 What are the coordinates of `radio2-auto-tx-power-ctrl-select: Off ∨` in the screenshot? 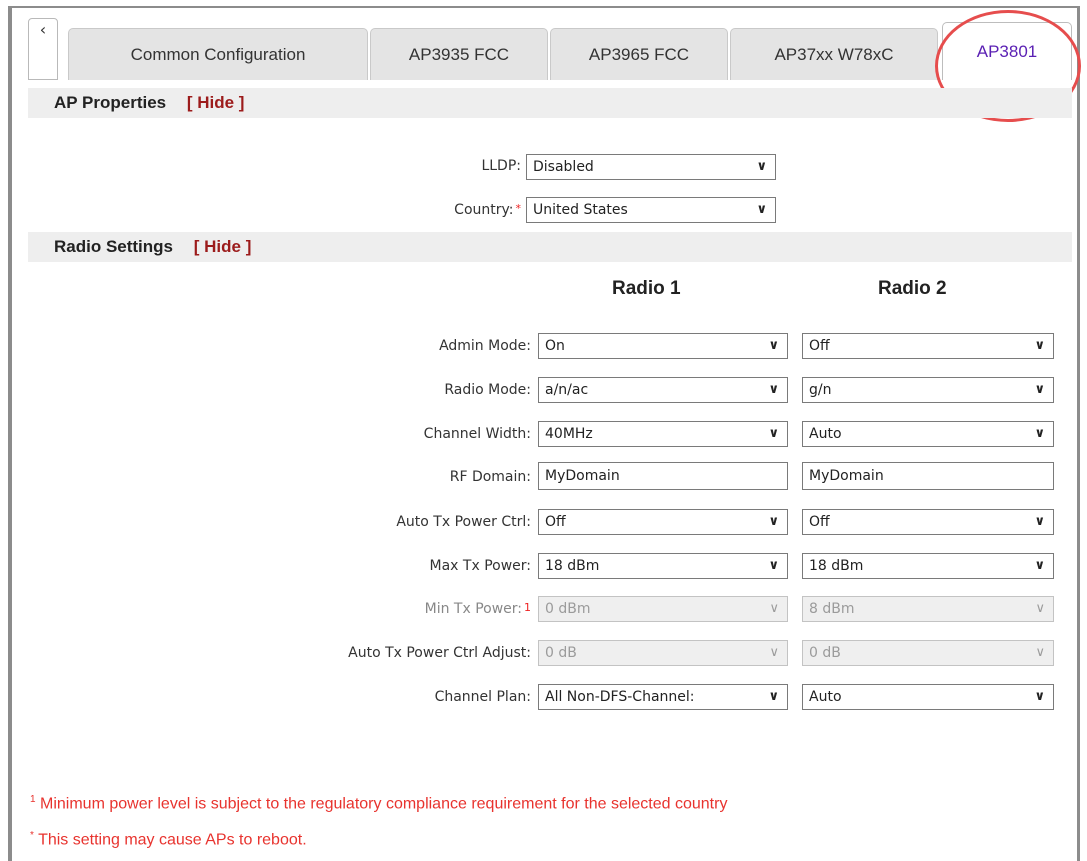 It's located at (928, 522).